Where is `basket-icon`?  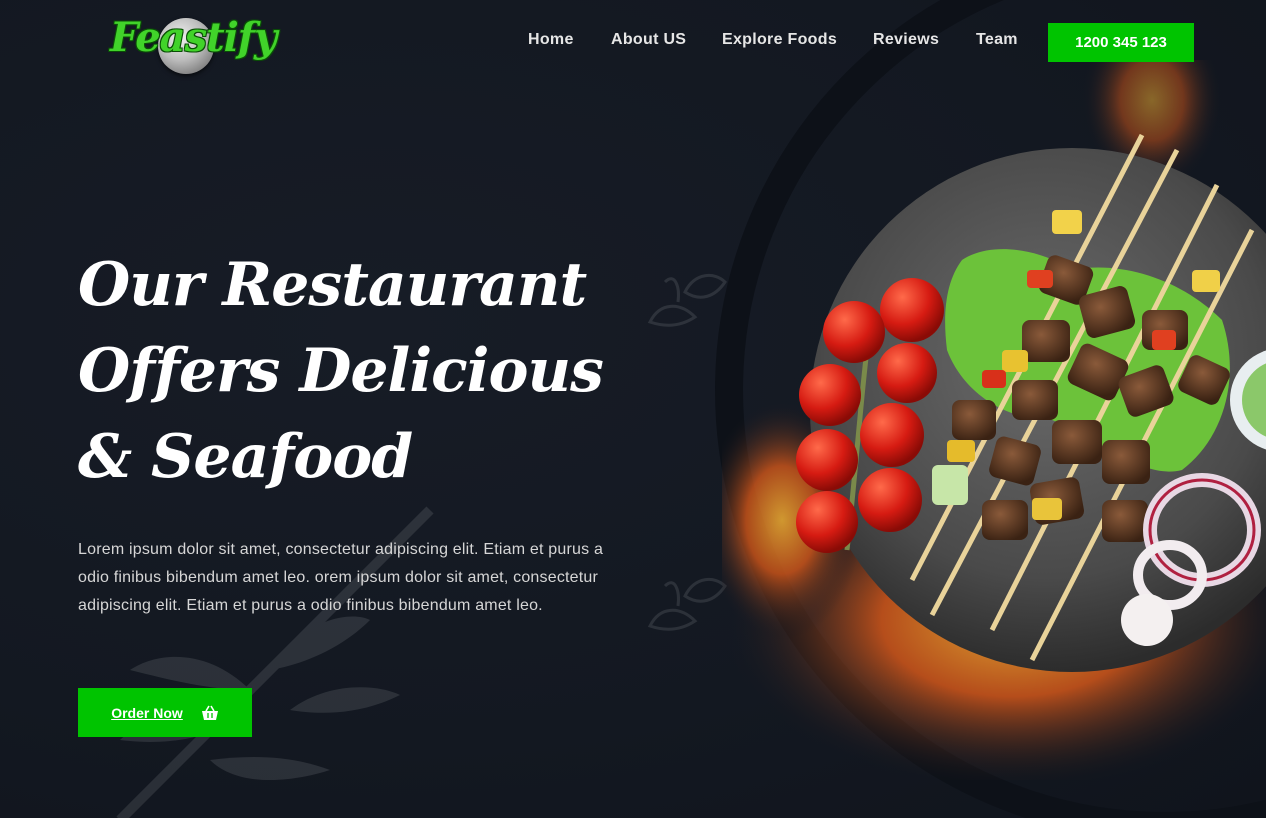 basket-icon is located at coordinates (209, 712).